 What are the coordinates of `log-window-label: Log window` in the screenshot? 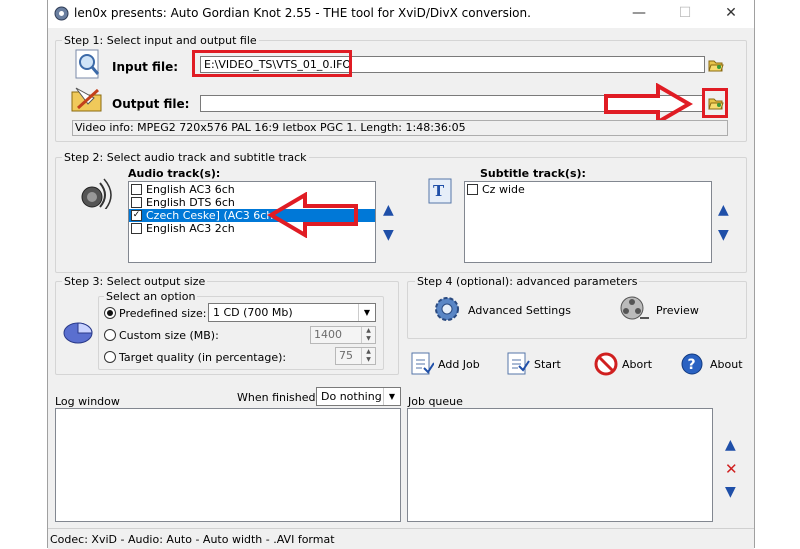 It's located at (87, 401).